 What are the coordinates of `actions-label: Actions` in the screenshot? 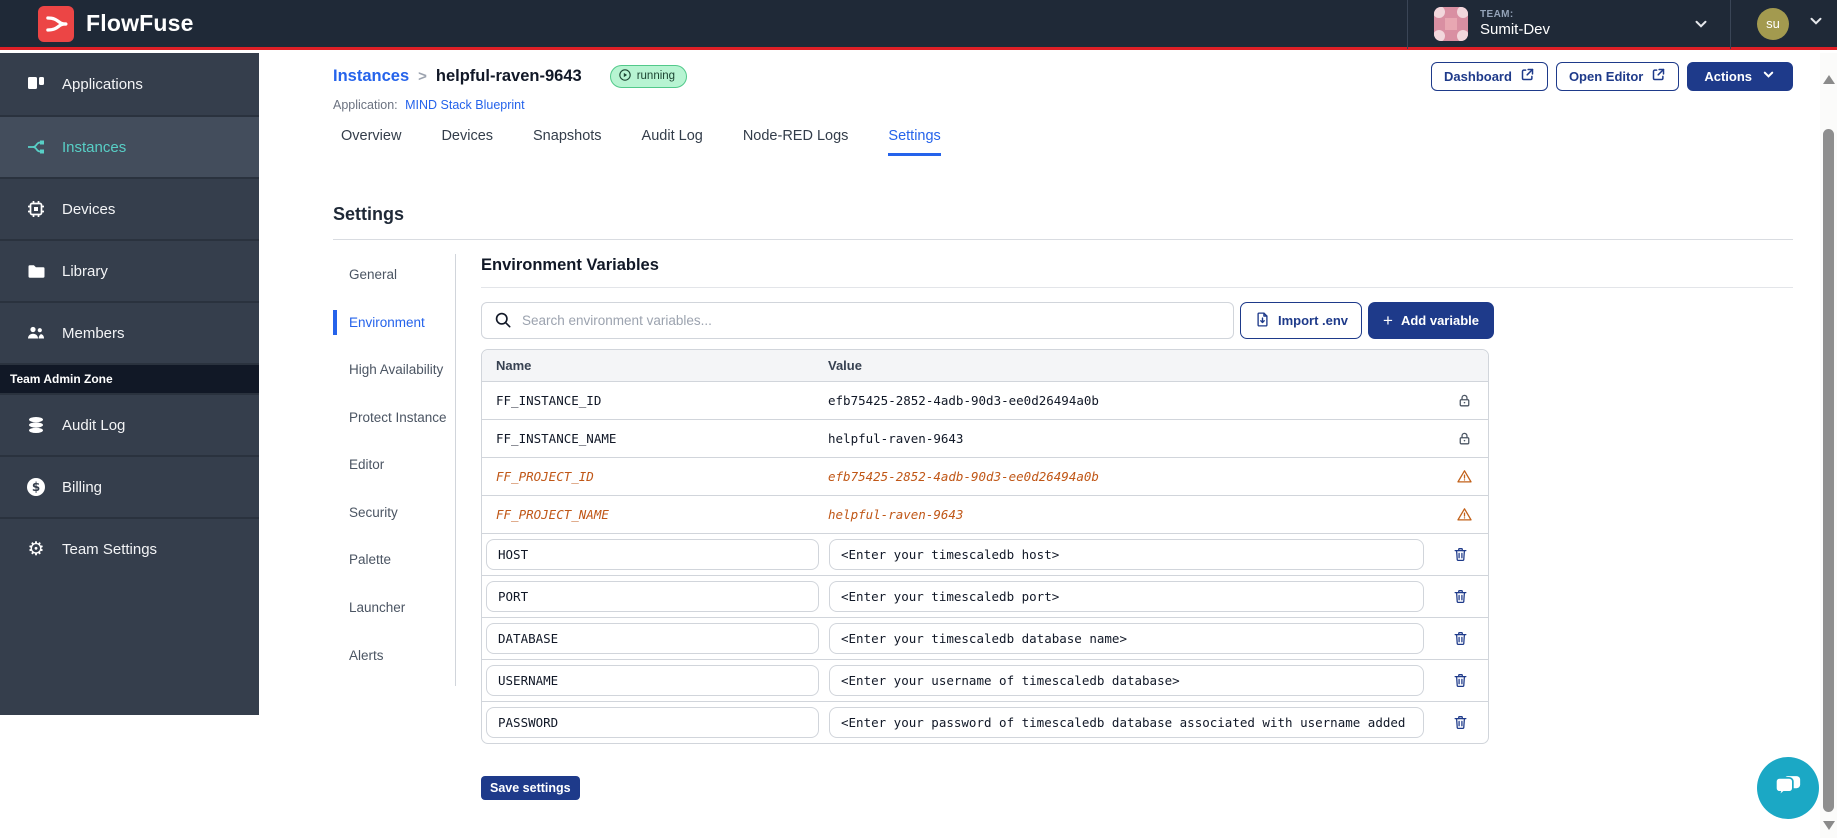 It's located at (1728, 76).